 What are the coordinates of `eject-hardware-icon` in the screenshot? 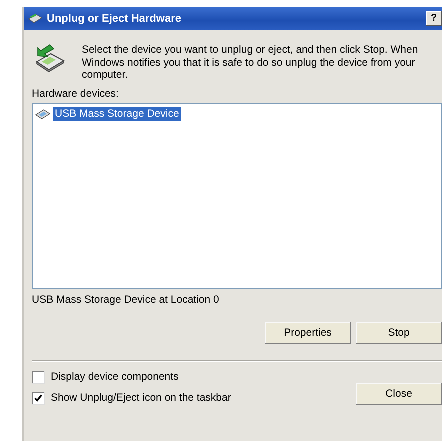 It's located at (50, 58).